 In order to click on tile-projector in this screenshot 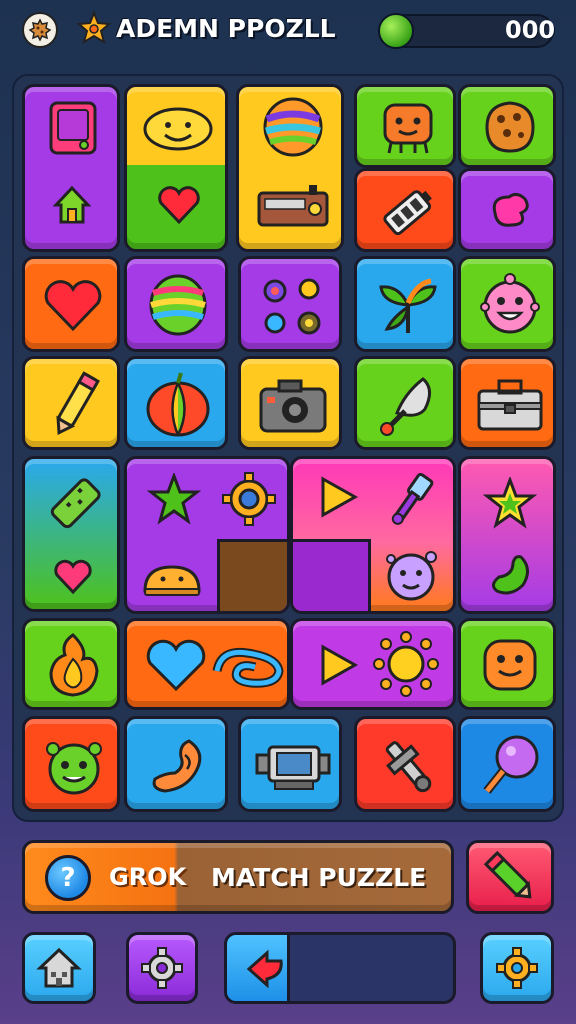, I will do `click(290, 764)`.